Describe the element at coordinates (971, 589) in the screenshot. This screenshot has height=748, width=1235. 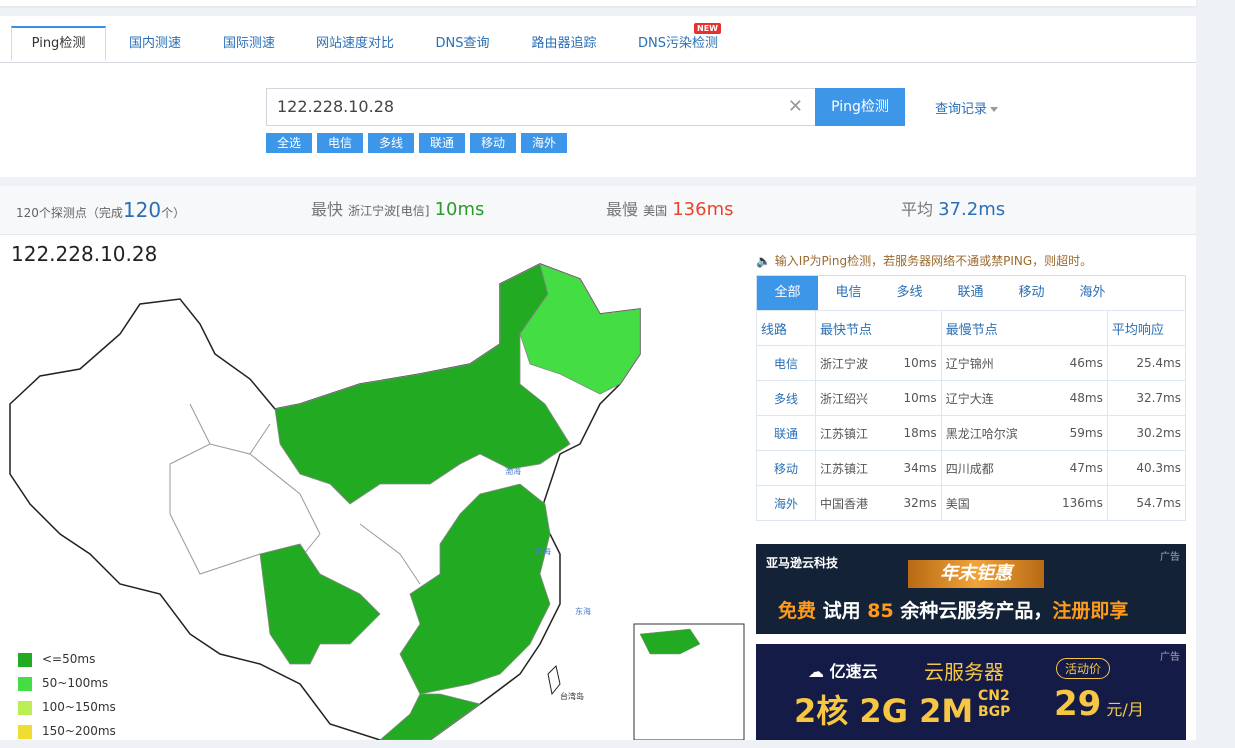
I see `aws-ad-banner: 广告 亚马逊云科技 年末钜惠 免费 试用 85 余种云服务产品，注册即享` at that location.